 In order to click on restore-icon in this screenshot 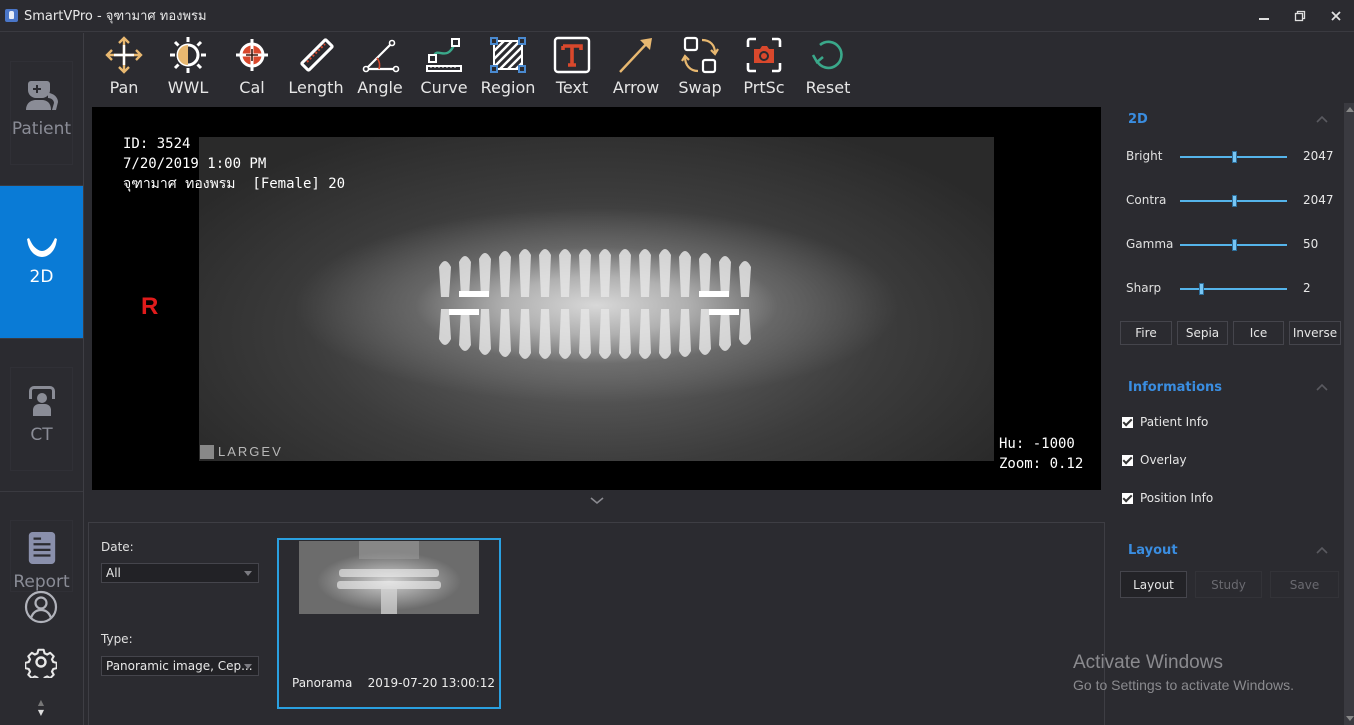, I will do `click(1300, 16)`.